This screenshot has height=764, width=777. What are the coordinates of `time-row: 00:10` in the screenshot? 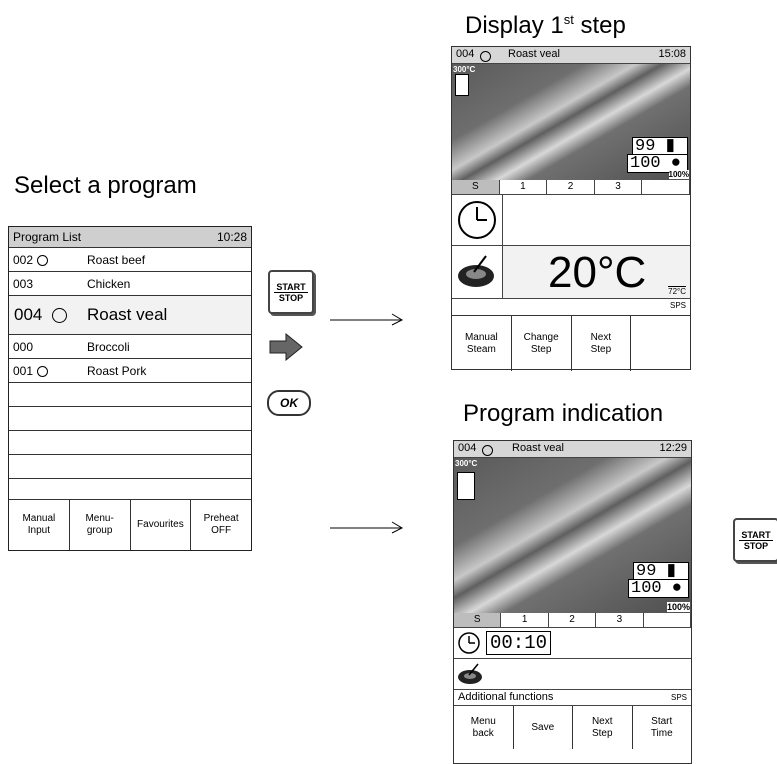 It's located at (572, 643).